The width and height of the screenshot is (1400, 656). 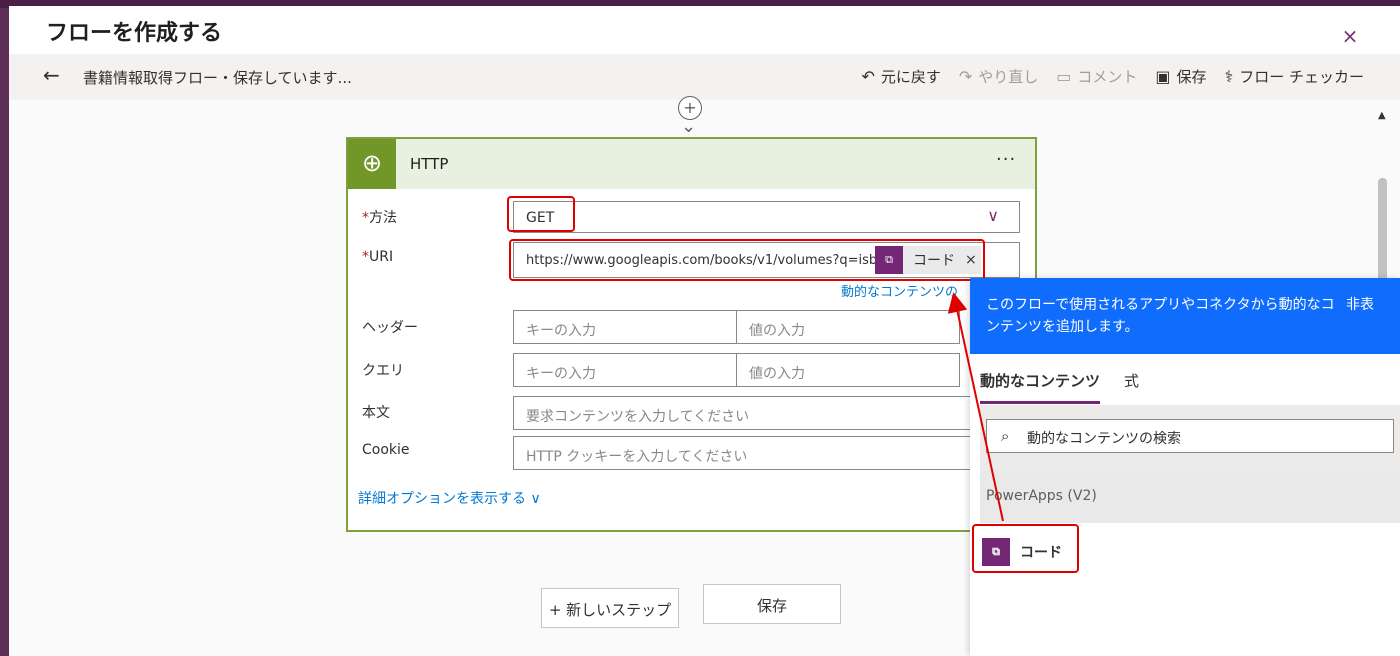 I want to click on method-label: *方法, so click(x=379, y=218).